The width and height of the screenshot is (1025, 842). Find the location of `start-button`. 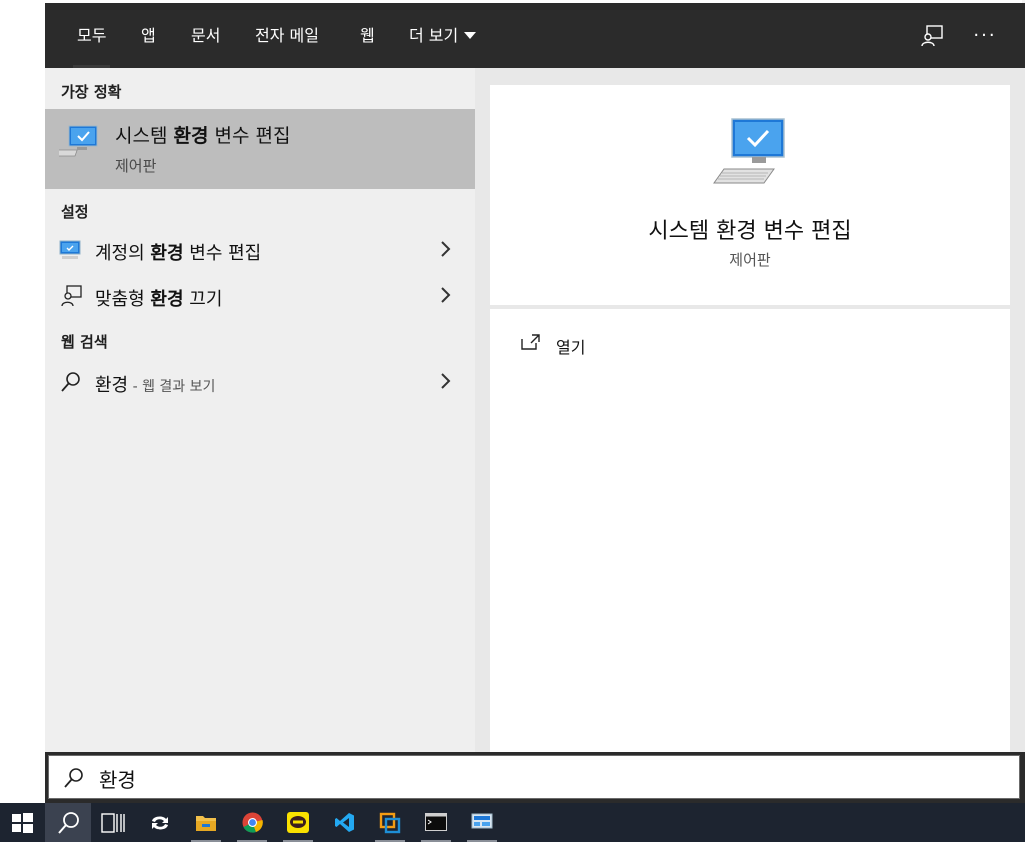

start-button is located at coordinates (23, 822).